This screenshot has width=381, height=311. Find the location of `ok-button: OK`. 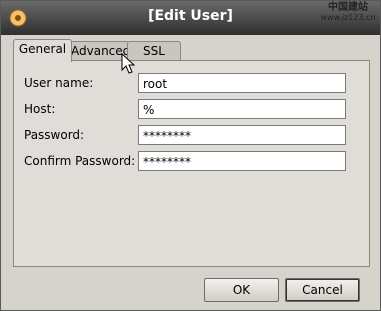

ok-button: OK is located at coordinates (241, 290).